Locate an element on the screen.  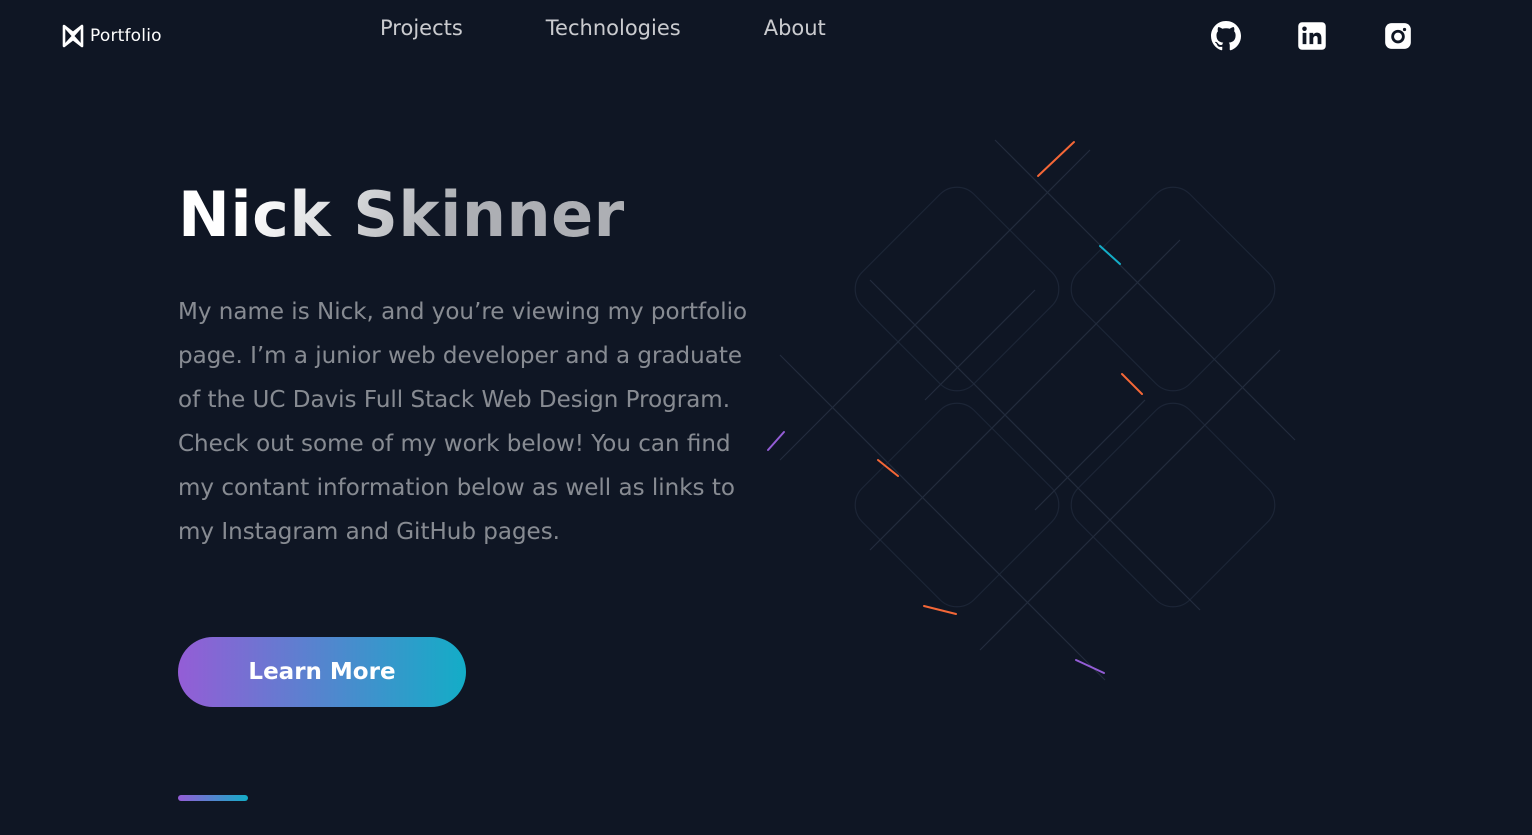
main-nav: Projects Technologies About is located at coordinates (603, 28).